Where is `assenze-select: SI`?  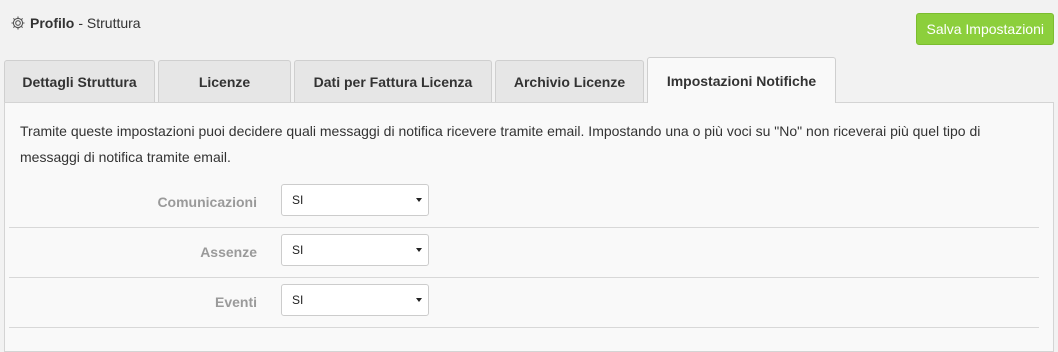 assenze-select: SI is located at coordinates (355, 250).